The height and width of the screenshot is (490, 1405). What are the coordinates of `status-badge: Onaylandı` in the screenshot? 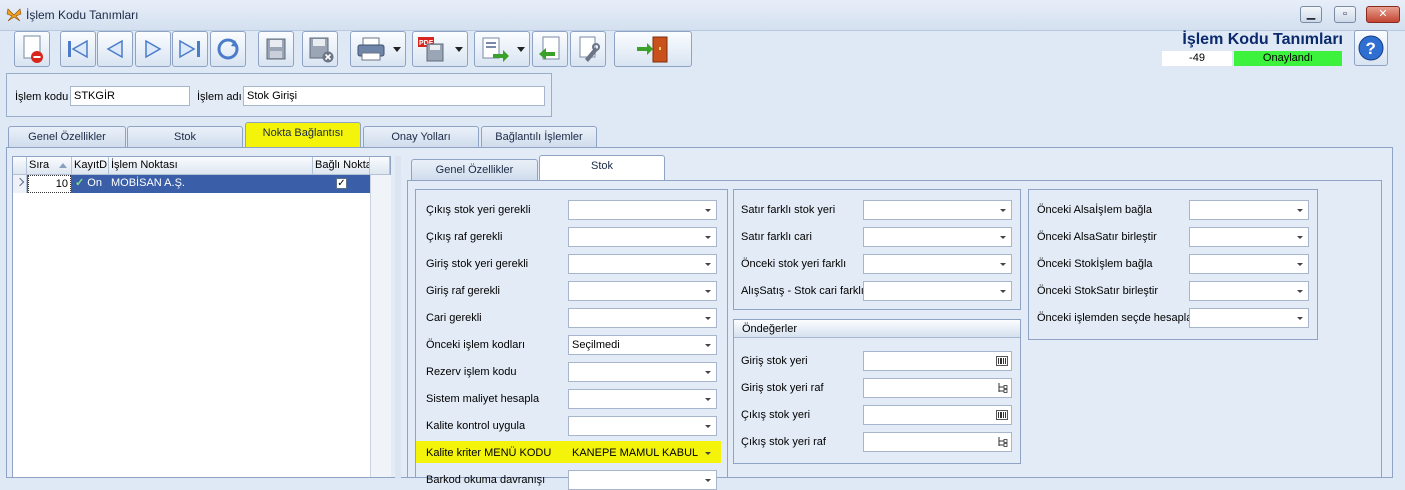 It's located at (1288, 58).